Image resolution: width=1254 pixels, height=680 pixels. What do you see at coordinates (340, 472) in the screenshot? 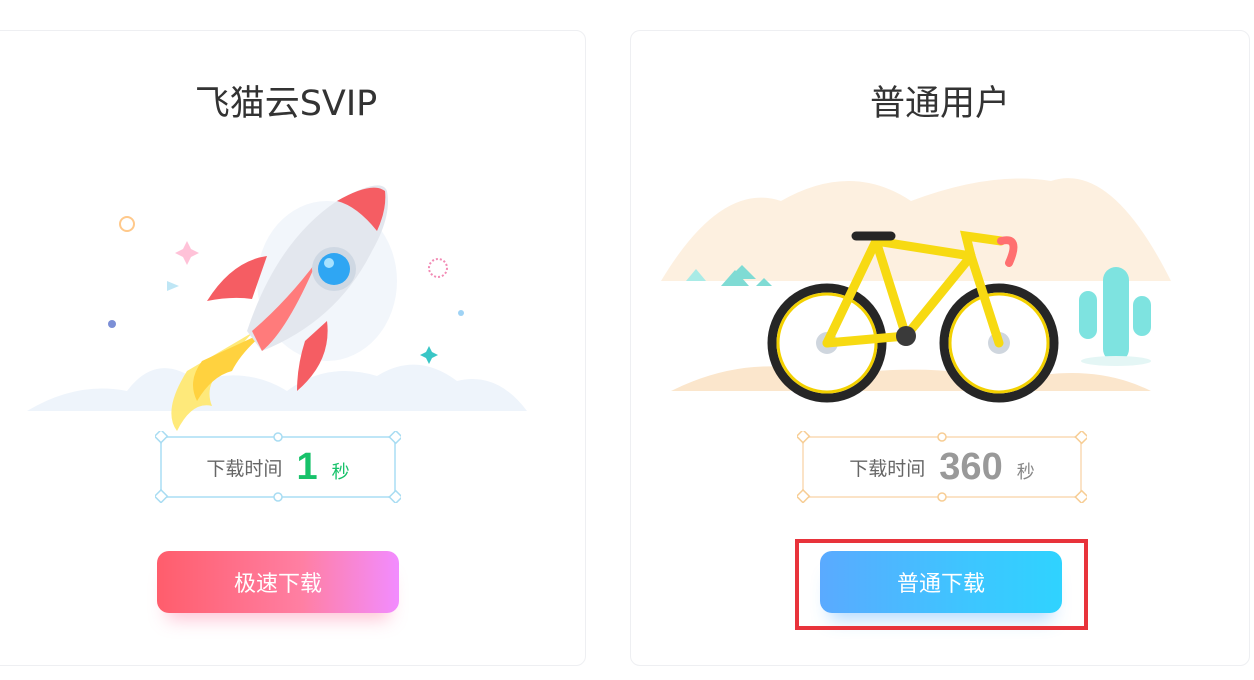
I see `svip-time-unit: 秒` at bounding box center [340, 472].